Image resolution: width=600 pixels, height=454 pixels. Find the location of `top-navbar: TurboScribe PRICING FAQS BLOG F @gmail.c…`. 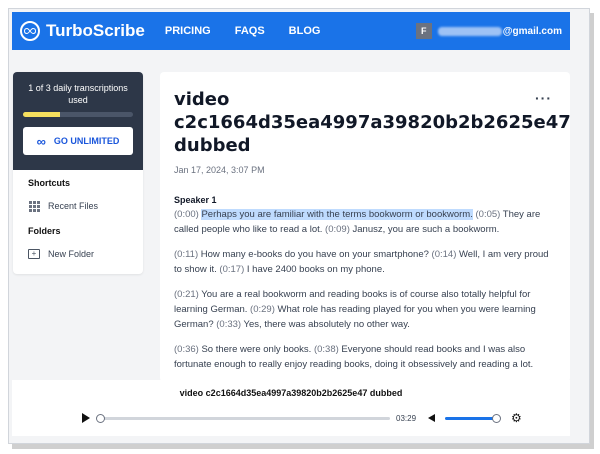

top-navbar: TurboScribe PRICING FAQS BLOG F @gmail.c… is located at coordinates (291, 31).